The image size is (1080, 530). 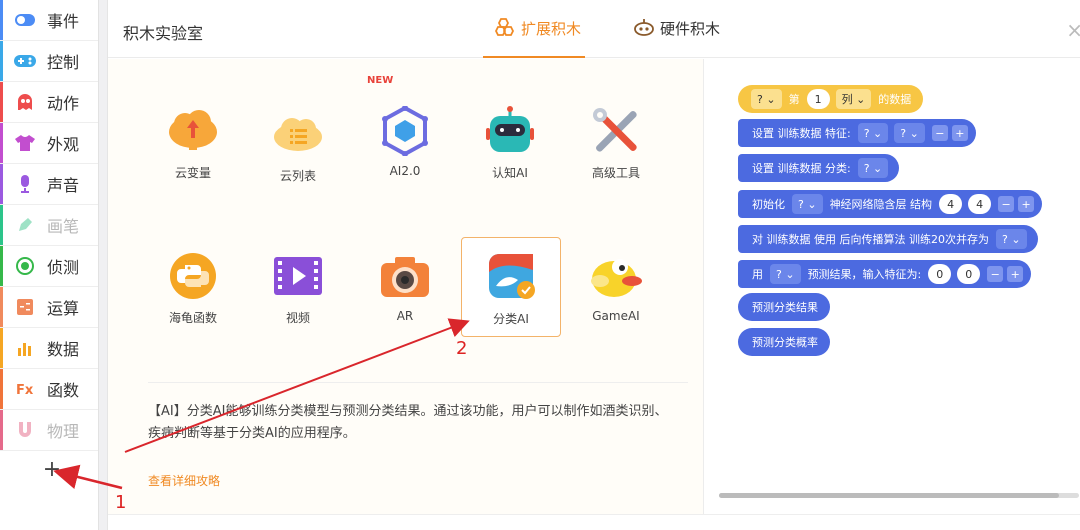 I want to click on block-predicted-probability: 预测分类概率, so click(x=784, y=342).